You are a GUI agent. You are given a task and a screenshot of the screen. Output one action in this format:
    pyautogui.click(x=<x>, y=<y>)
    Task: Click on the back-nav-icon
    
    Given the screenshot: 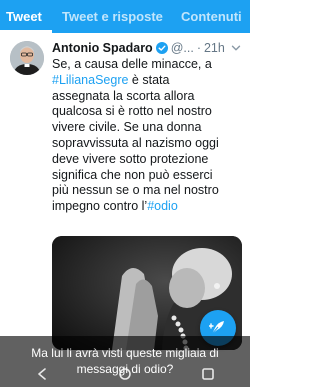 What is the action you would take?
    pyautogui.click(x=42, y=374)
    